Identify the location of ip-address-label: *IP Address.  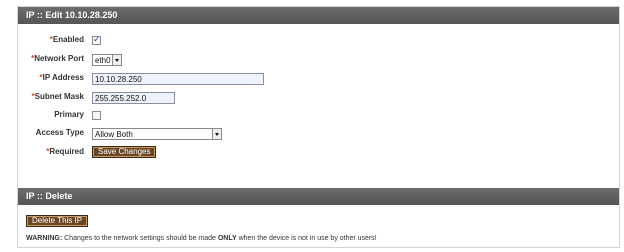
(62, 77).